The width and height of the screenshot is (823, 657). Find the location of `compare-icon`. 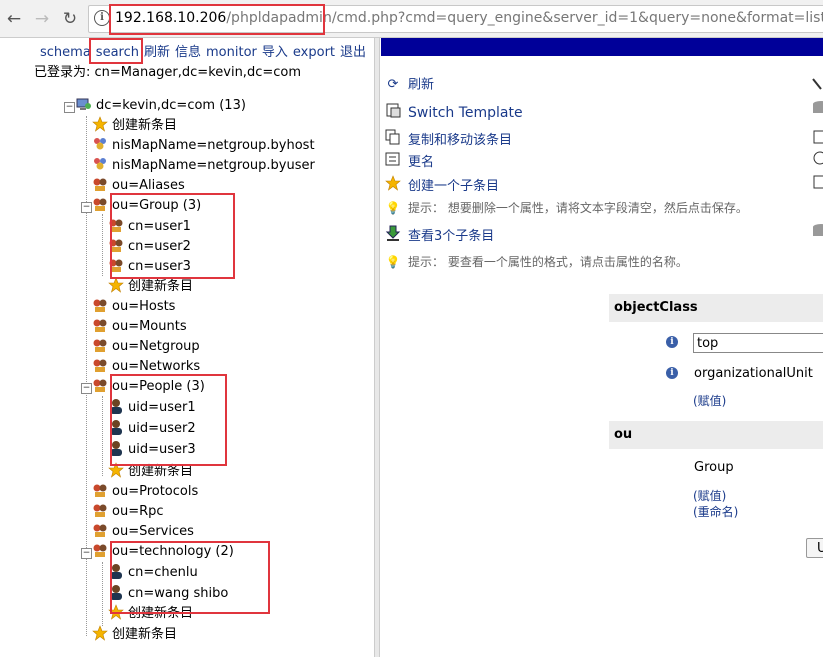

compare-icon is located at coordinates (817, 158).